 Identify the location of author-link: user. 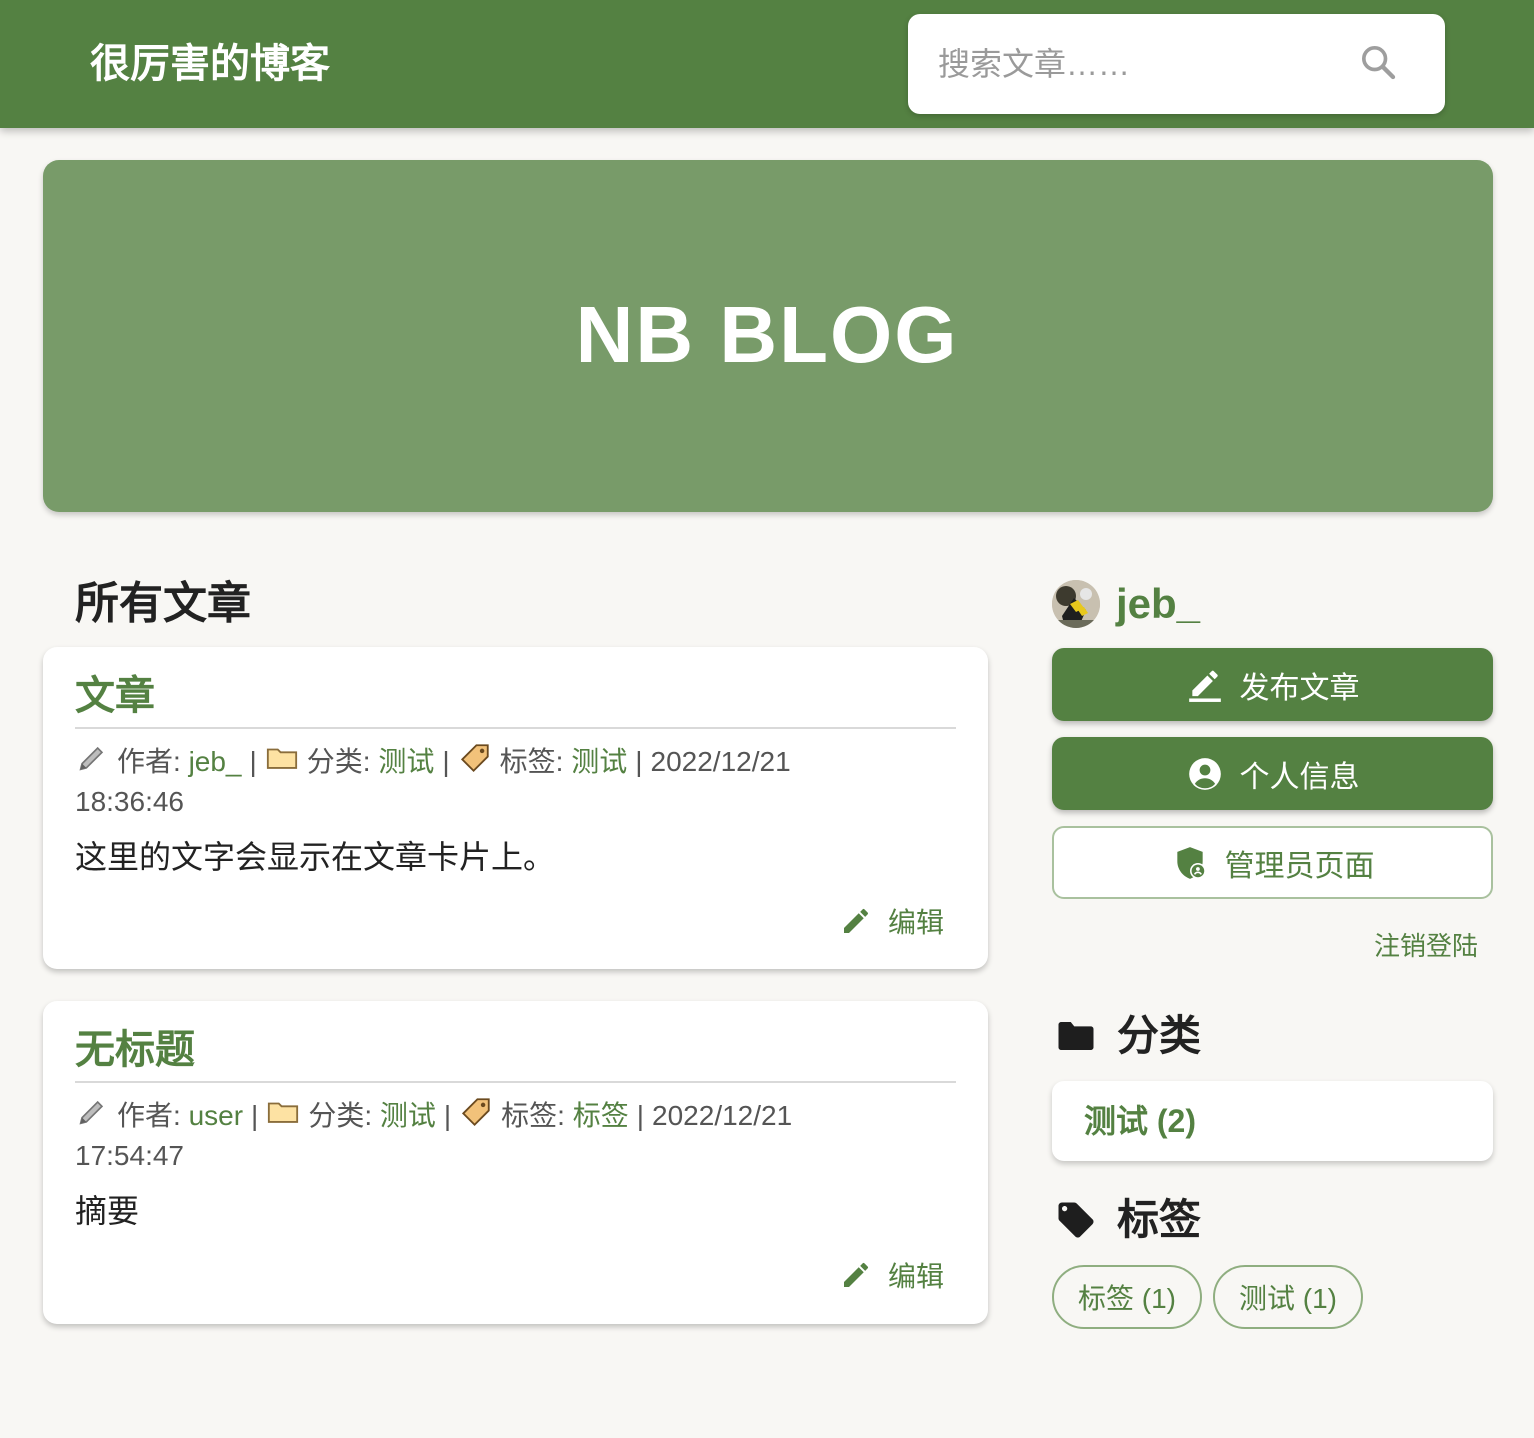
(216, 1115).